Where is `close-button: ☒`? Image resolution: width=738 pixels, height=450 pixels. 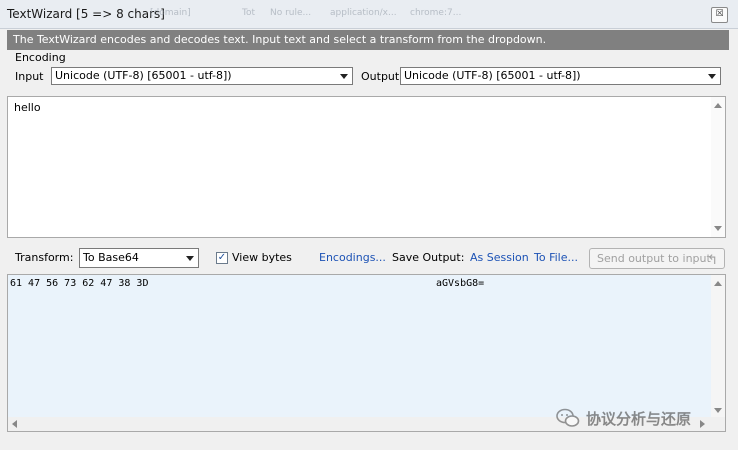 close-button: ☒ is located at coordinates (719, 15).